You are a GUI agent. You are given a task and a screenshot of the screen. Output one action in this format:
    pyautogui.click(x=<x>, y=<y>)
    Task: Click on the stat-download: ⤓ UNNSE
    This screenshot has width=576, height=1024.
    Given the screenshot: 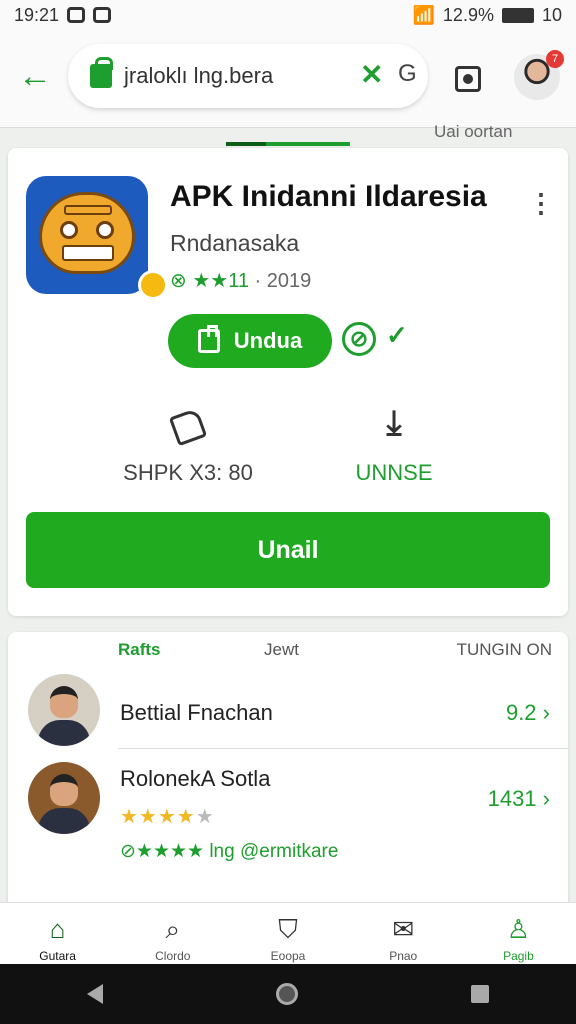 What is the action you would take?
    pyautogui.click(x=394, y=442)
    